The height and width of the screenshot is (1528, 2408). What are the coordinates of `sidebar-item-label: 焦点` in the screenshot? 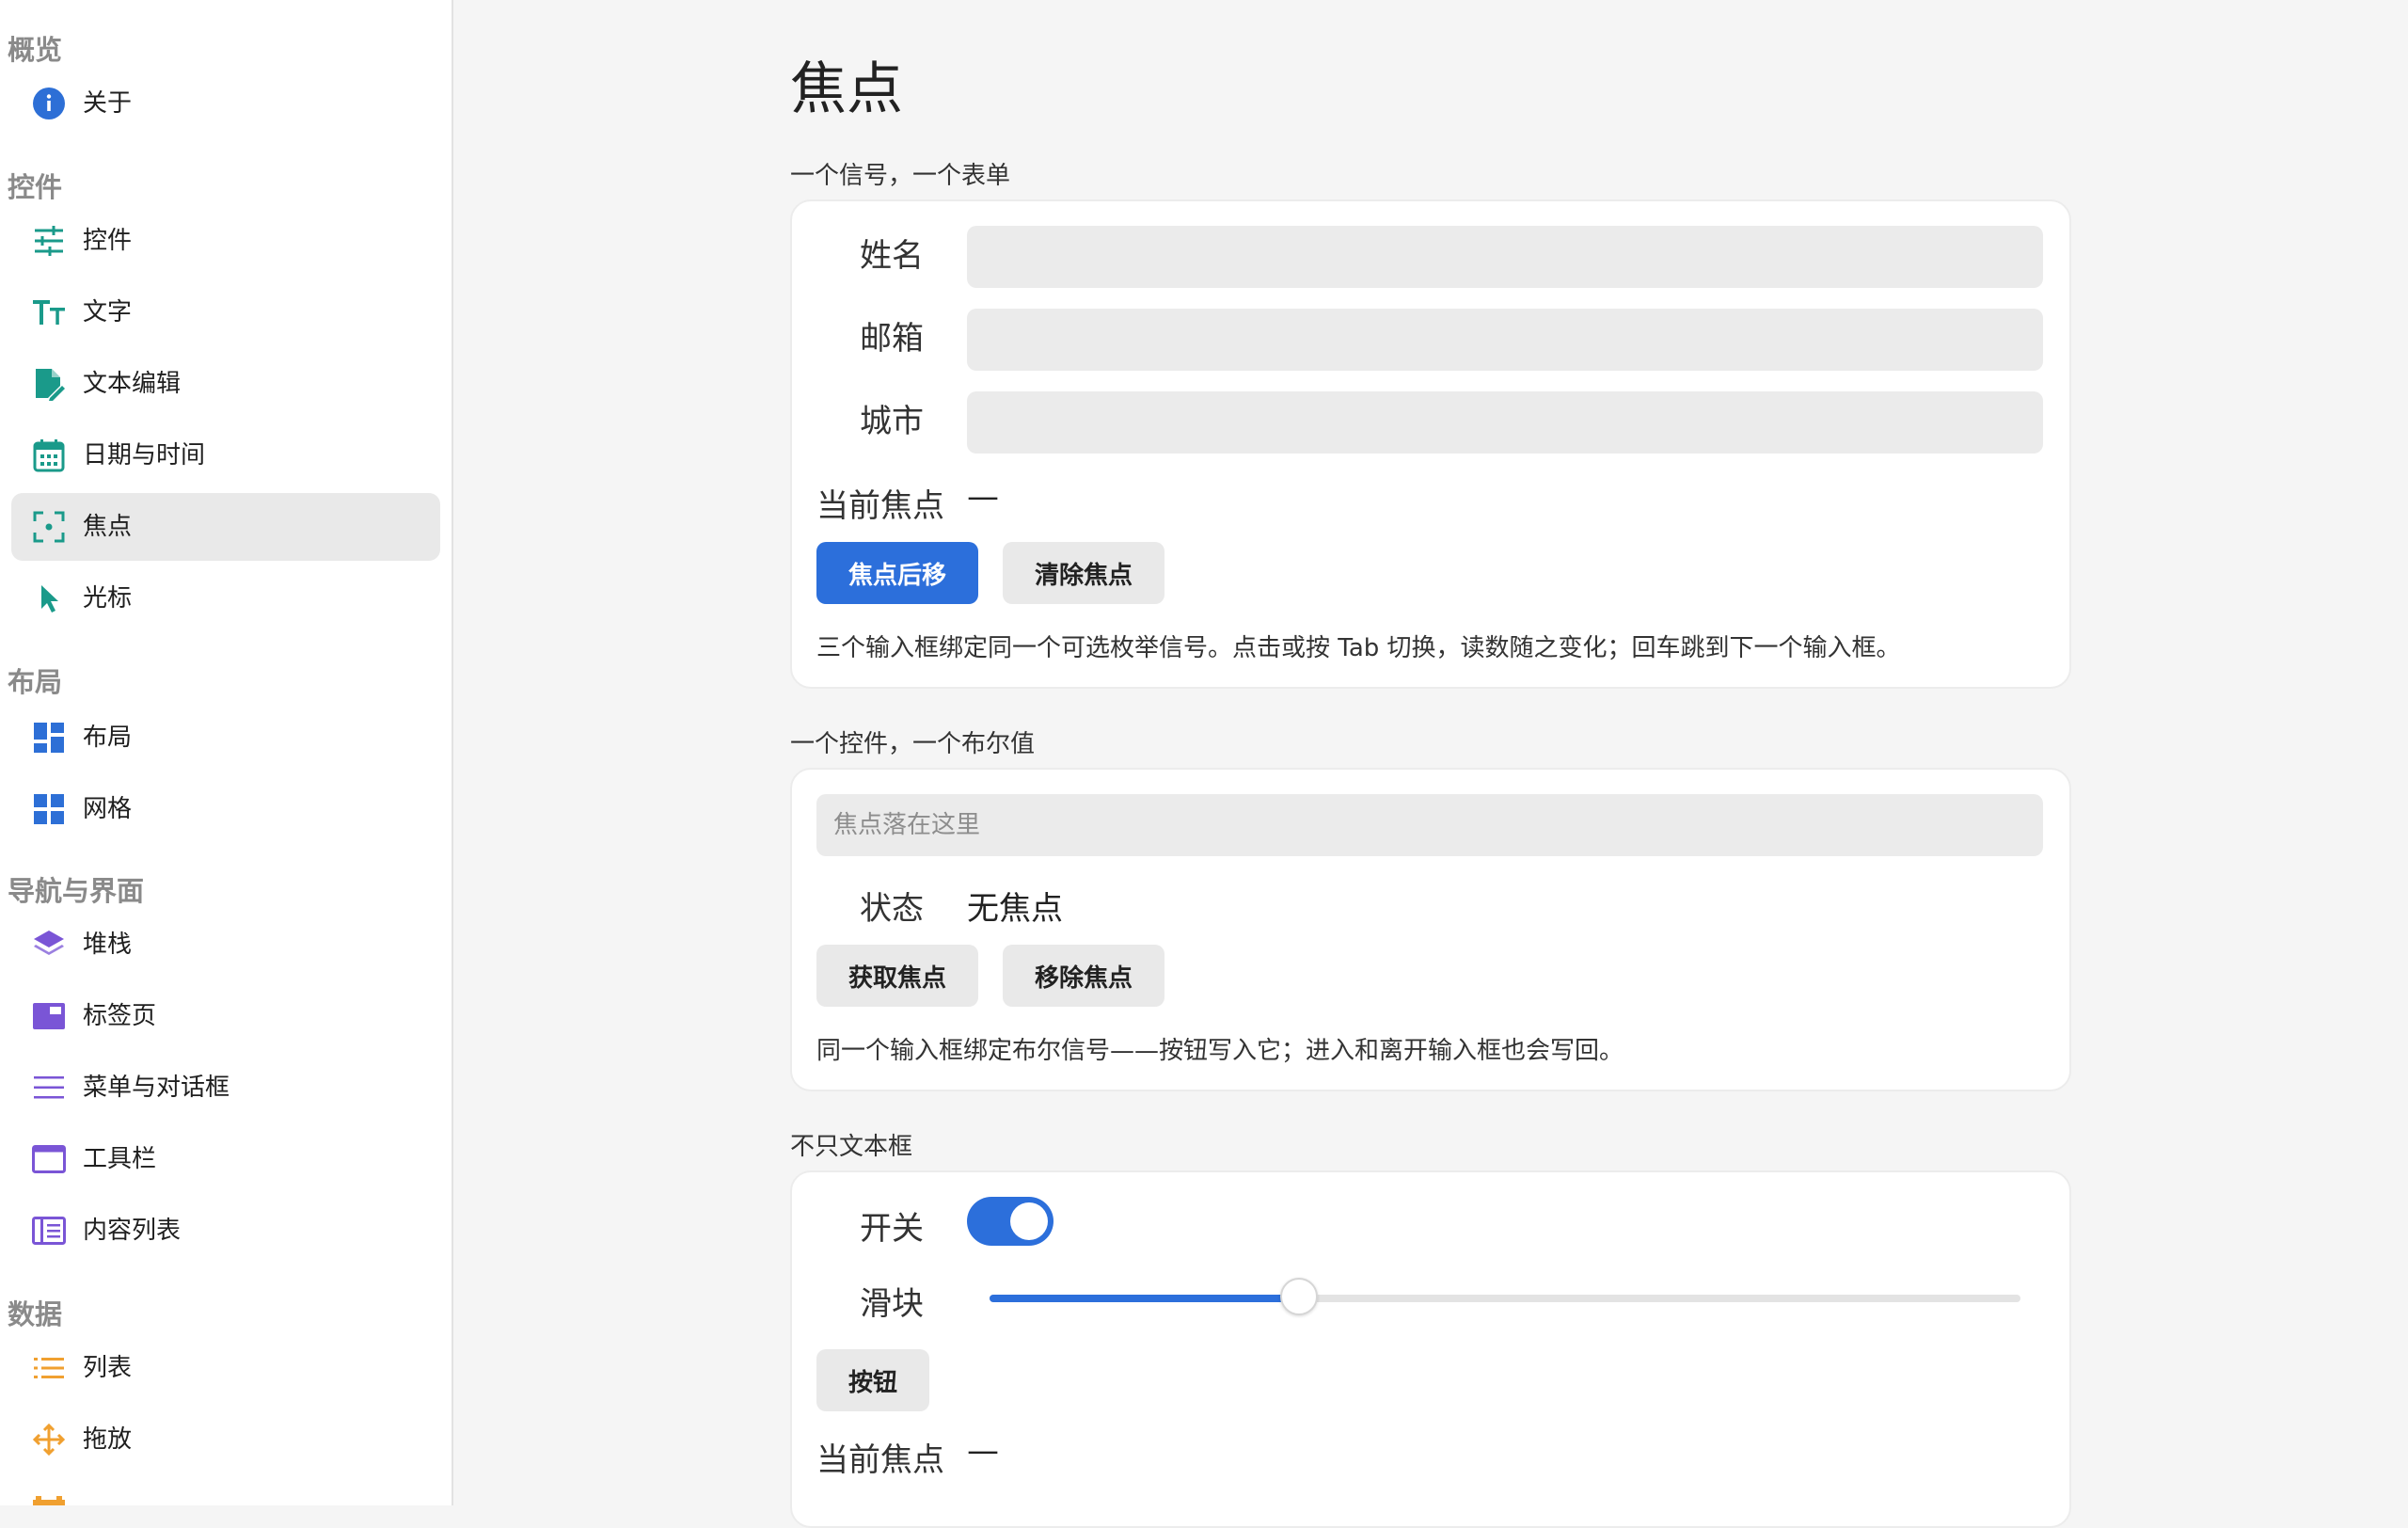 It's located at (108, 527).